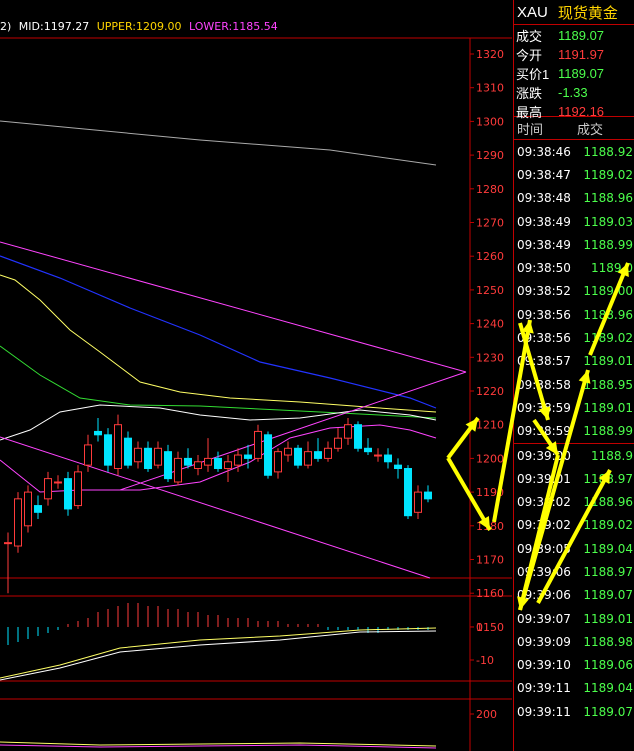 Image resolution: width=634 pixels, height=751 pixels. I want to click on quote-value: 1192.16, so click(581, 111).